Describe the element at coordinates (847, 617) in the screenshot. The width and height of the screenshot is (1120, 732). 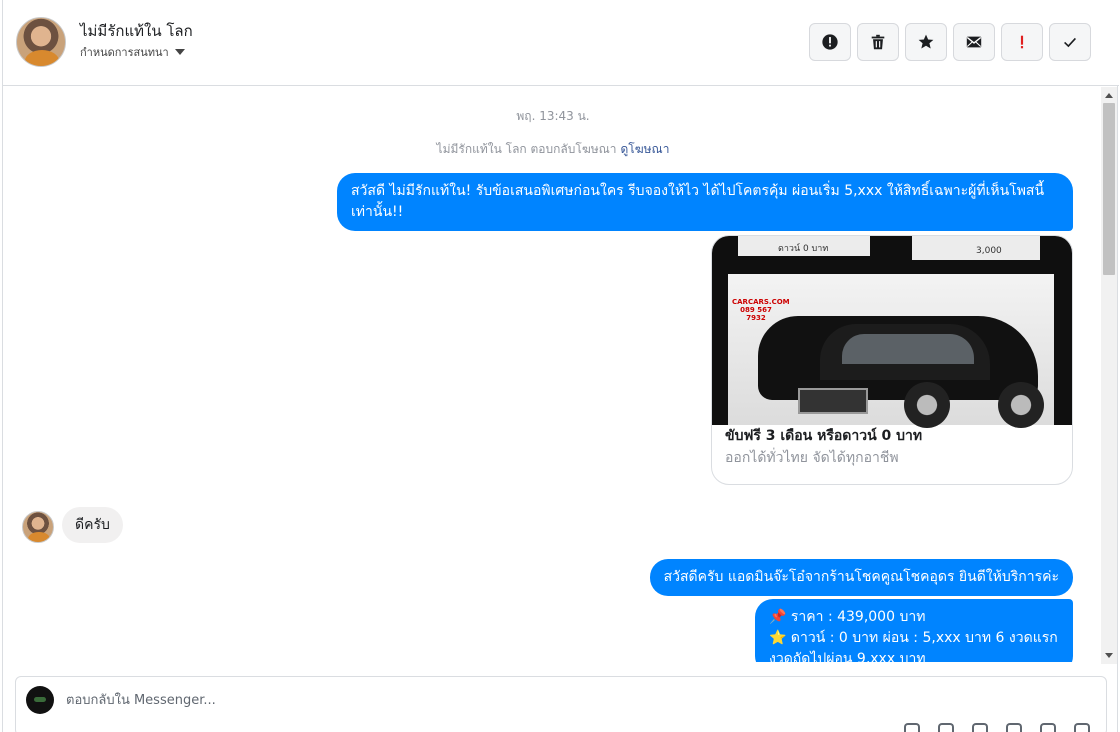
I see `message-line: 📌 ราคา : 439,000 บาท` at that location.